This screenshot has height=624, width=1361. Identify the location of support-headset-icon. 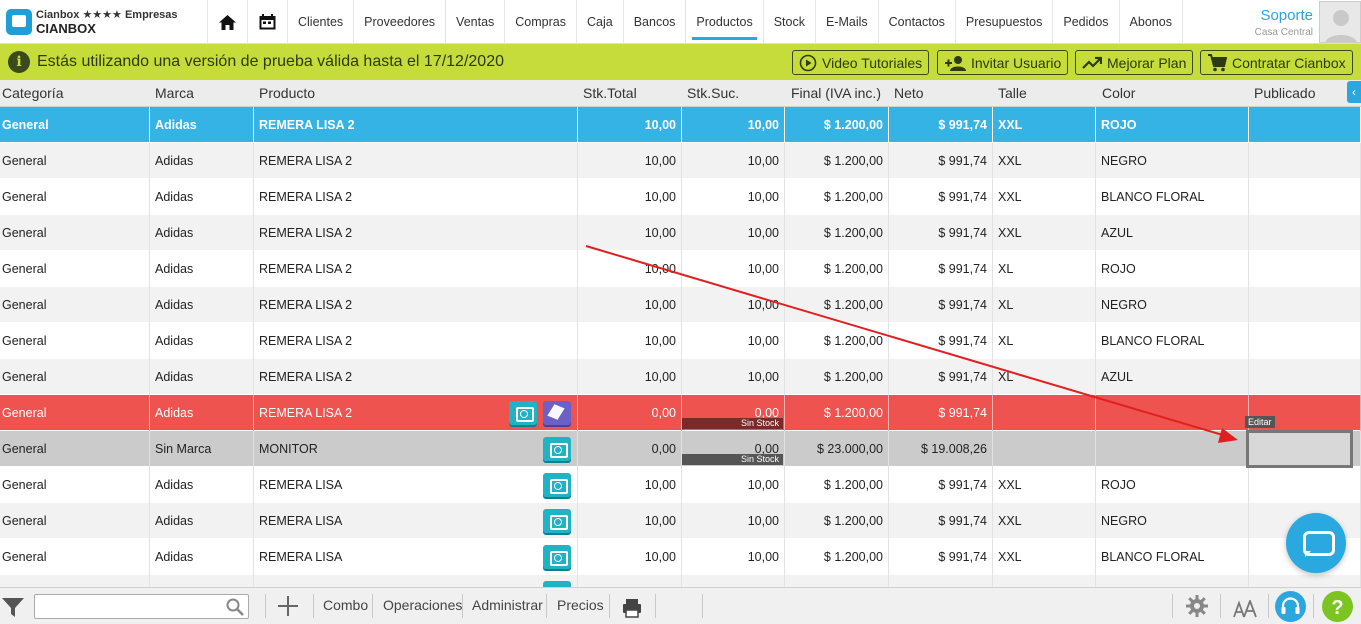
(1290, 606).